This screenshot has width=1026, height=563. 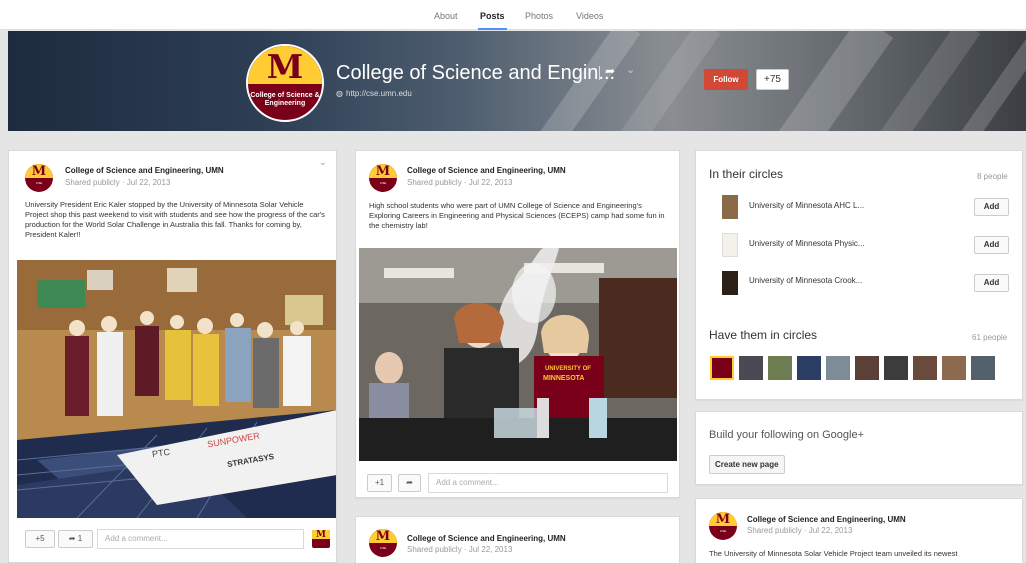 I want to click on in-circles-count: 8 people, so click(x=992, y=176).